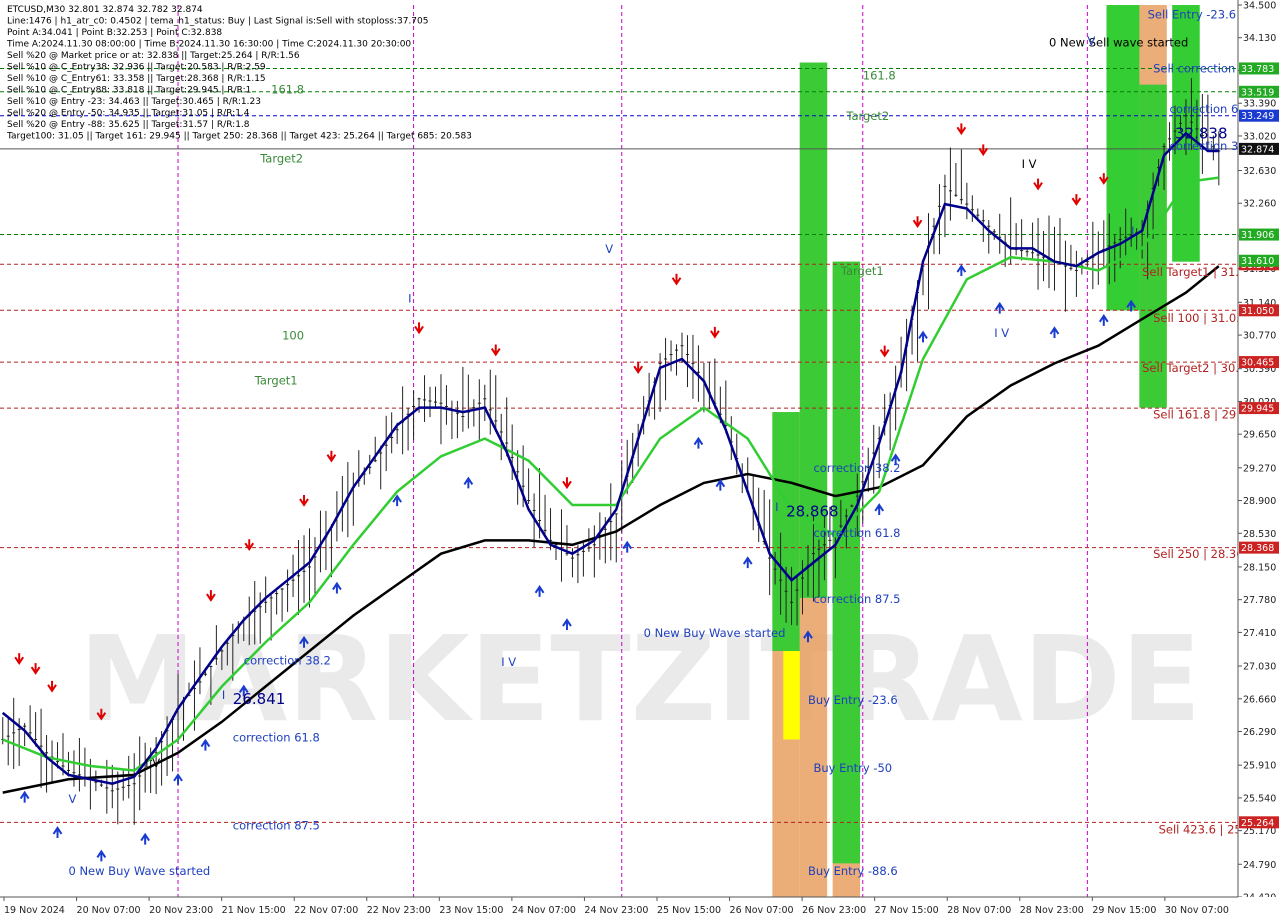  Describe the element at coordinates (979, 910) in the screenshot. I see `time-tick-label-13: 28 Nov 07:00` at that location.